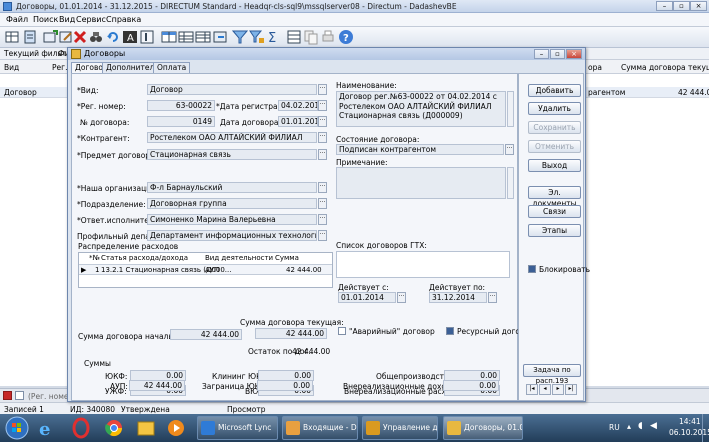 This screenshot has width=709, height=442. Describe the element at coordinates (532, 389) in the screenshot. I see `nav-first-button: |◂` at that location.